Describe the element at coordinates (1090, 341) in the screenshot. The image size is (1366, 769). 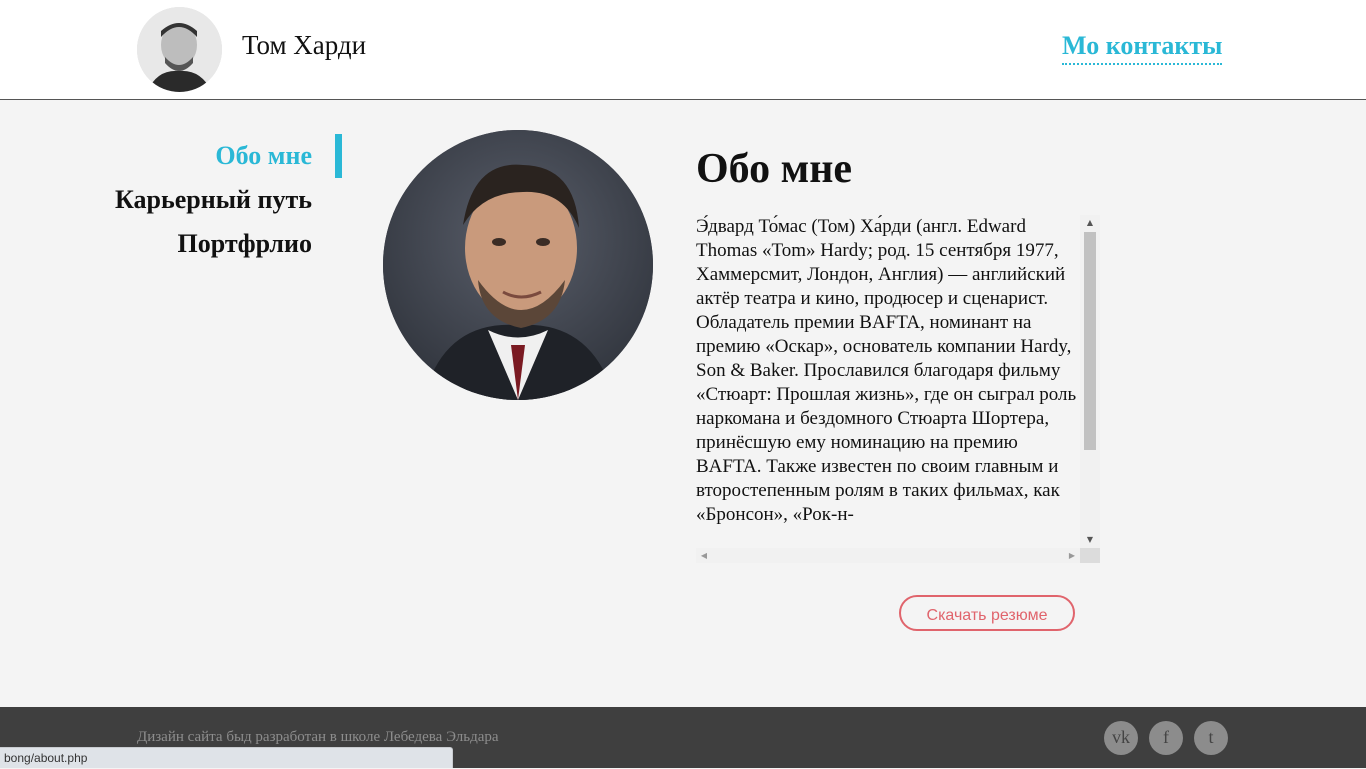
I see `scrollbar-thumb` at that location.